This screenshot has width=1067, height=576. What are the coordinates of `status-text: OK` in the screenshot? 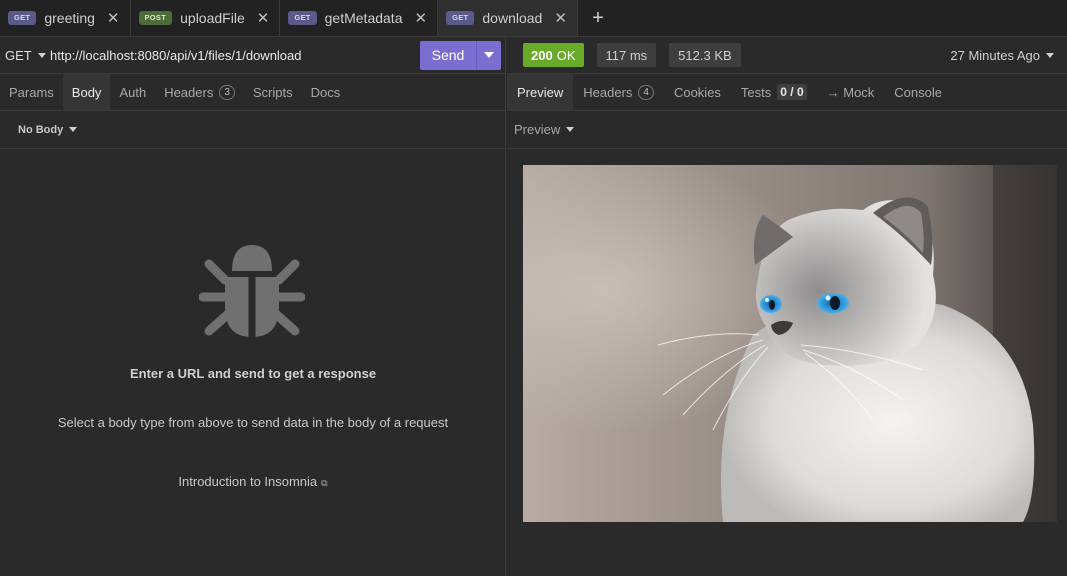 It's located at (566, 55).